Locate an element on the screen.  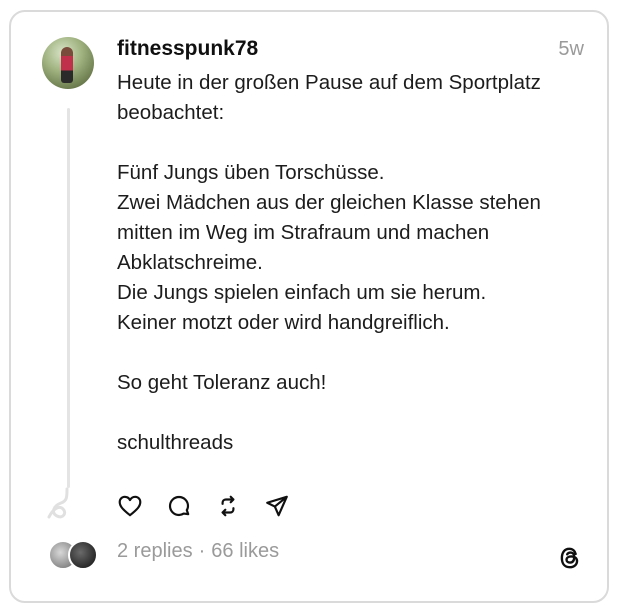
repost-button is located at coordinates (228, 506).